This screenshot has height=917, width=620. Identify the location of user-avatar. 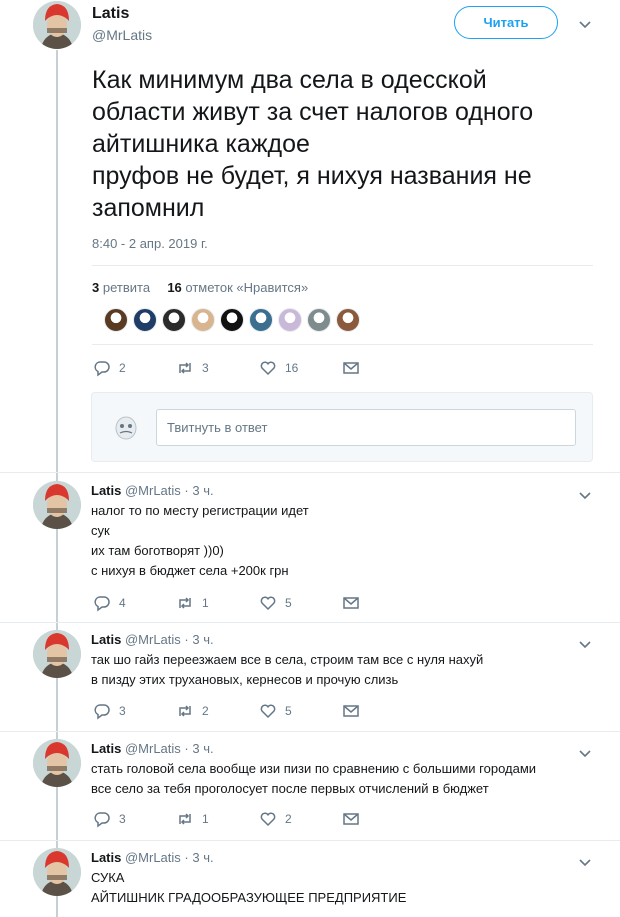
(126, 427).